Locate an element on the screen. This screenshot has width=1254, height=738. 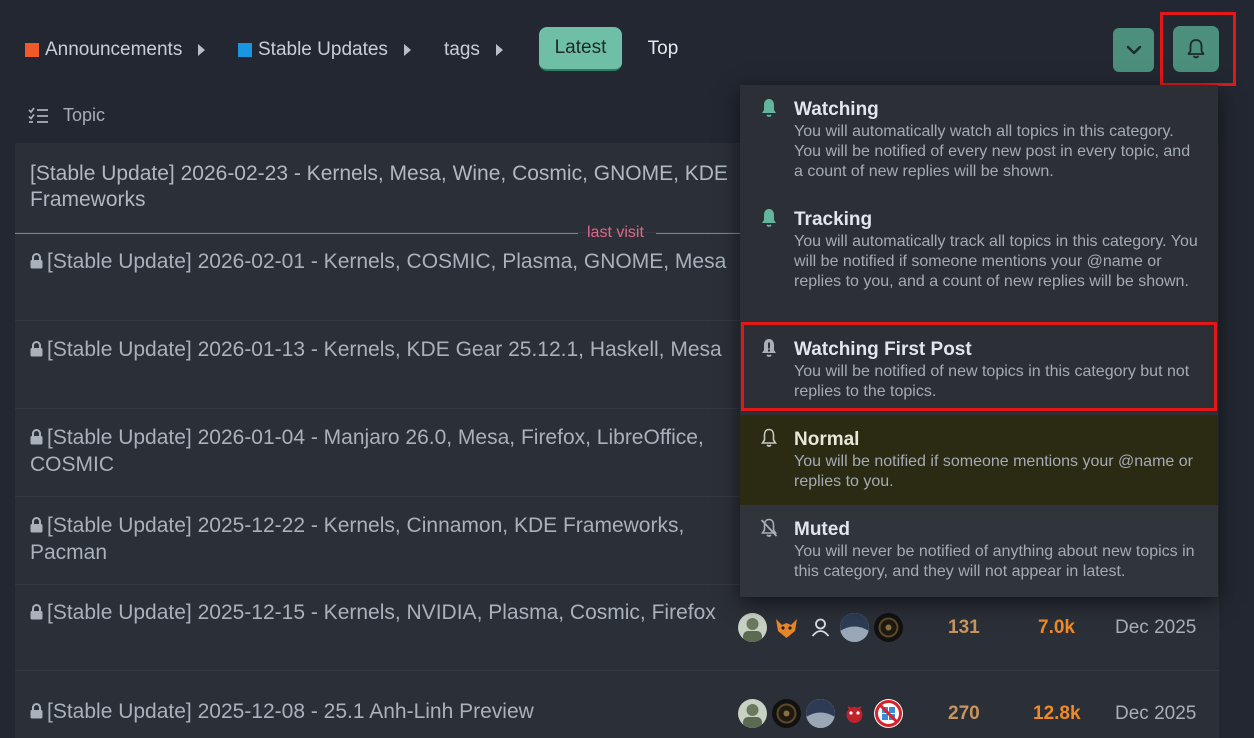
replies-count: 270 is located at coordinates (964, 714).